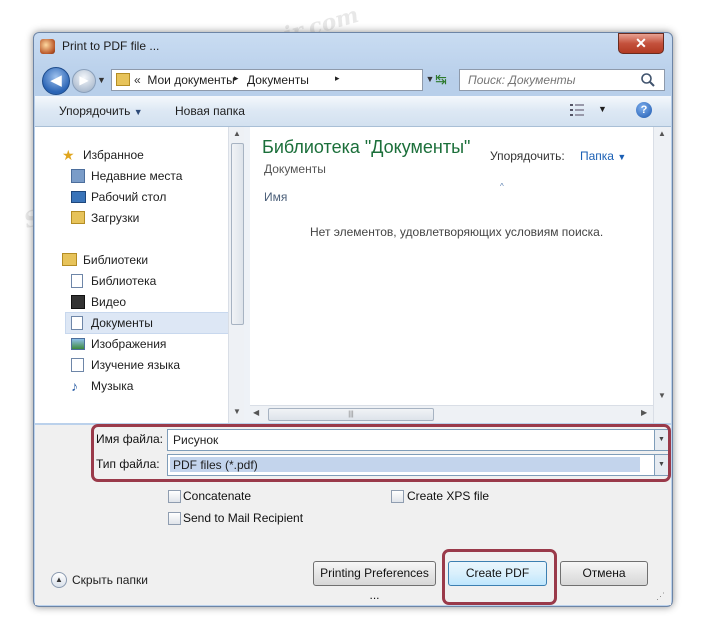 Image resolution: width=704 pixels, height=639 pixels. I want to click on folder-icon, so click(123, 79).